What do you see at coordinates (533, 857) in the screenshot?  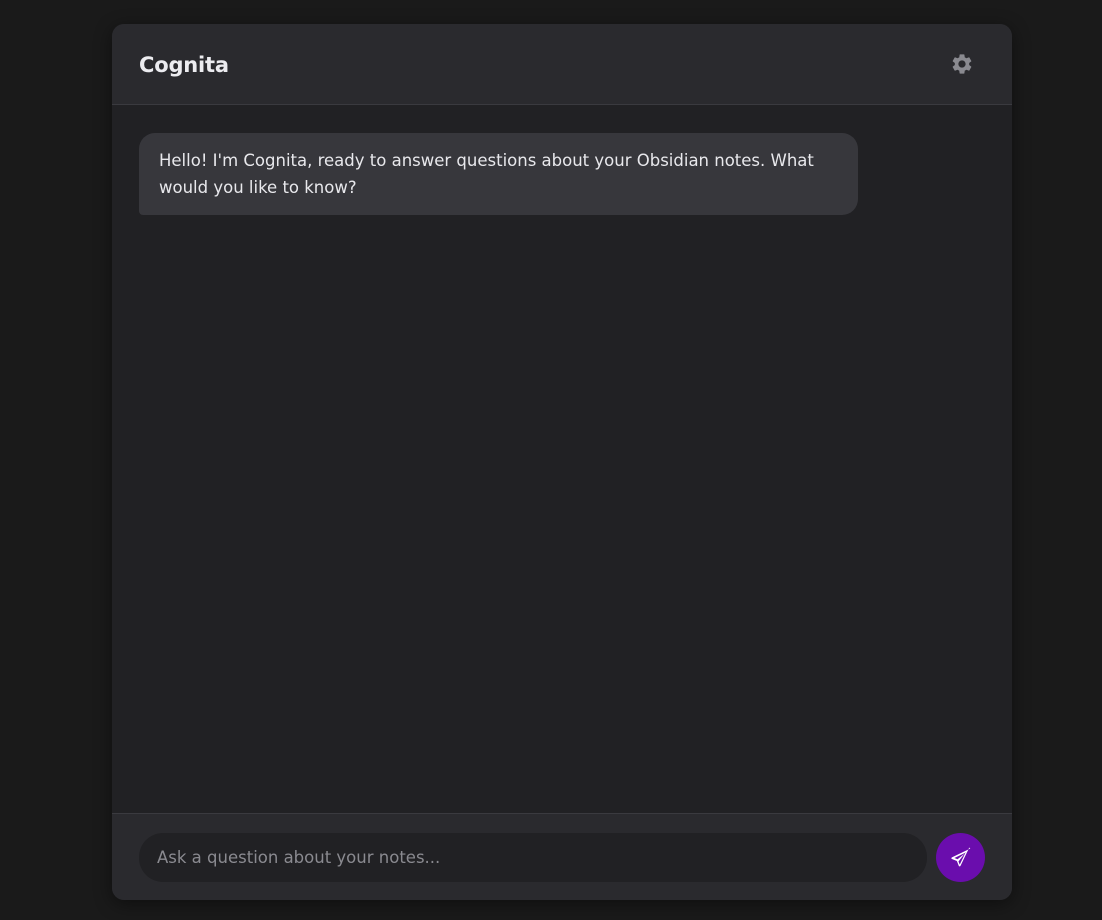 I see `question-input` at bounding box center [533, 857].